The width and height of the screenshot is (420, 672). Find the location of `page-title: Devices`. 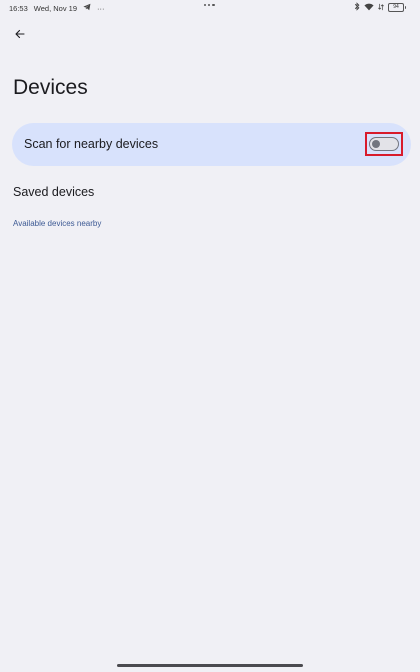

page-title: Devices is located at coordinates (50, 87).